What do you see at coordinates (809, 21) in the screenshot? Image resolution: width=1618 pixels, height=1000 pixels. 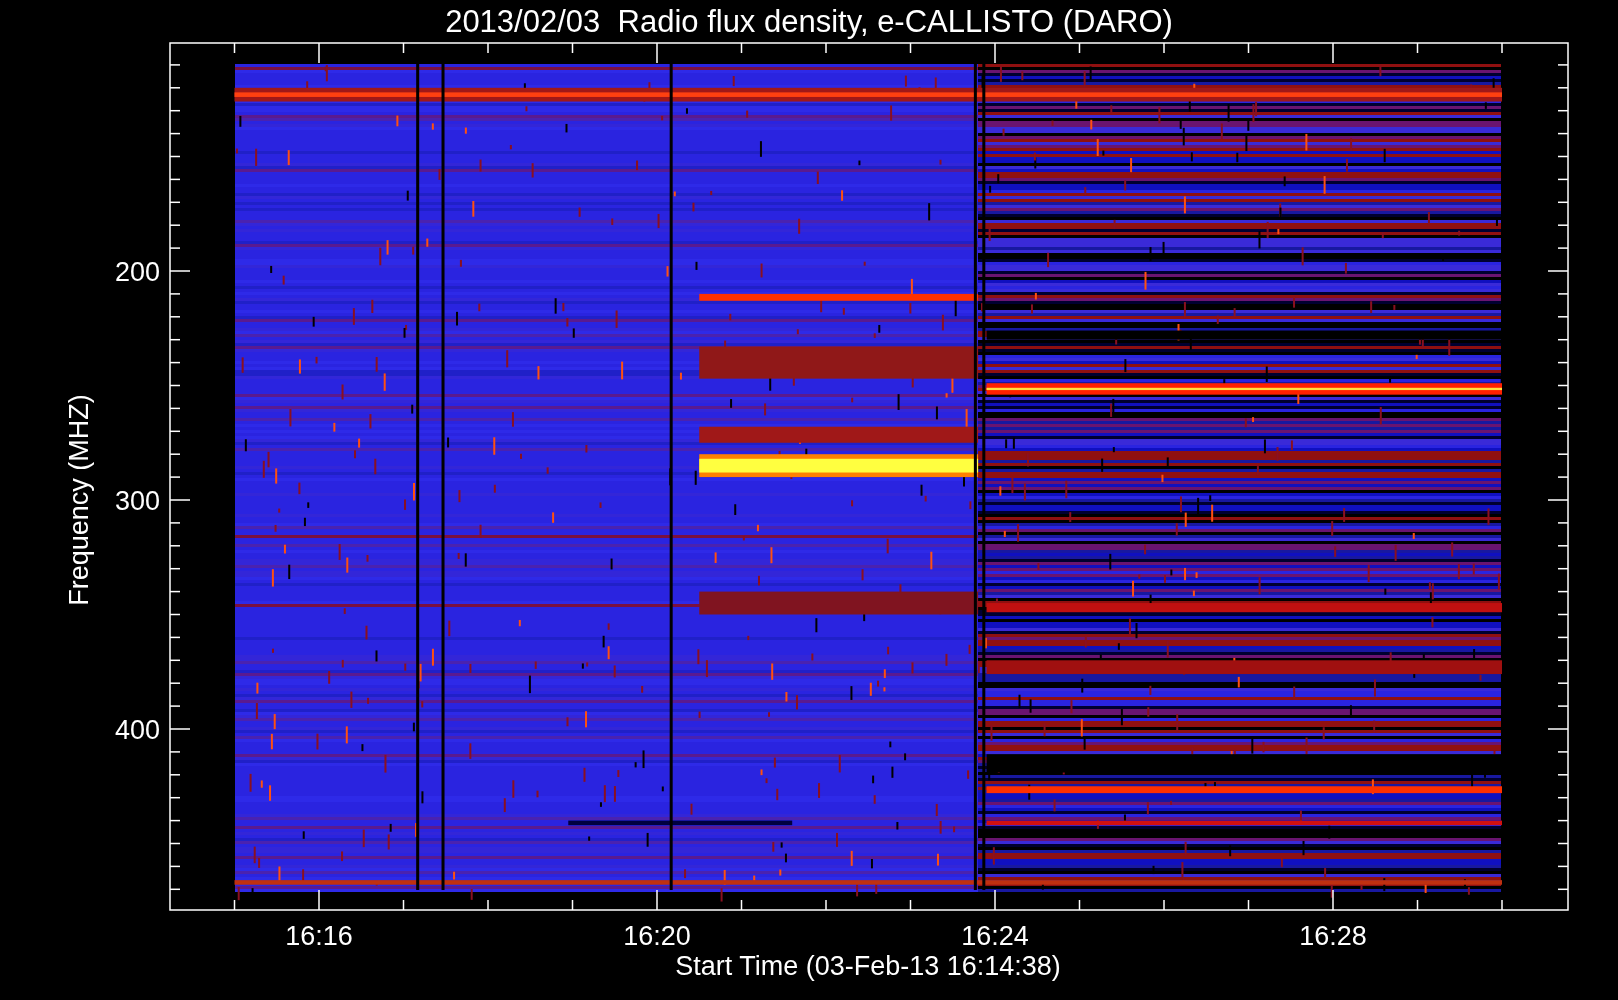 I see `chart-title: 2013/02/03 Radio flux density, e-CALLISTO (DARO)` at bounding box center [809, 21].